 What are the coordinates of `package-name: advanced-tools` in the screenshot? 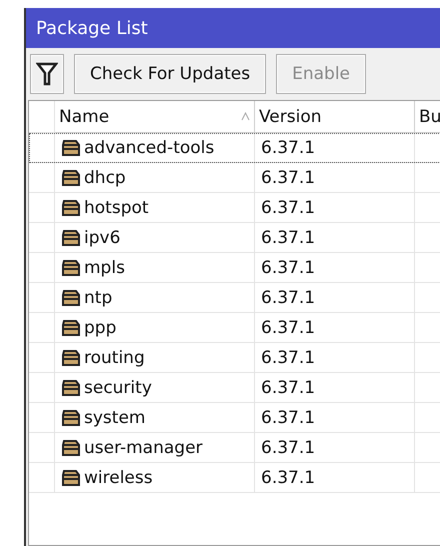 It's located at (149, 148).